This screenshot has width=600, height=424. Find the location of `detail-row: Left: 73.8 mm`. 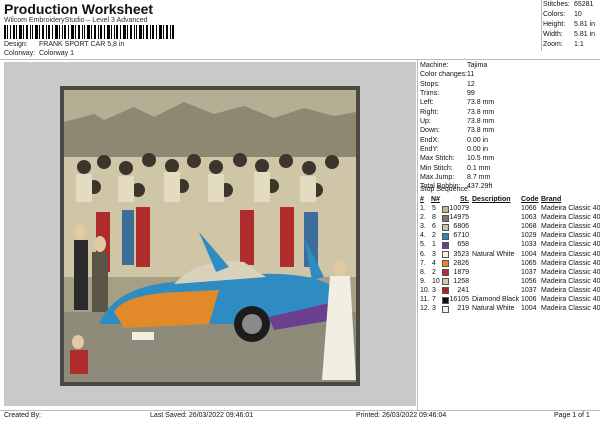

detail-row: Left: 73.8 mm is located at coordinates (509, 102).